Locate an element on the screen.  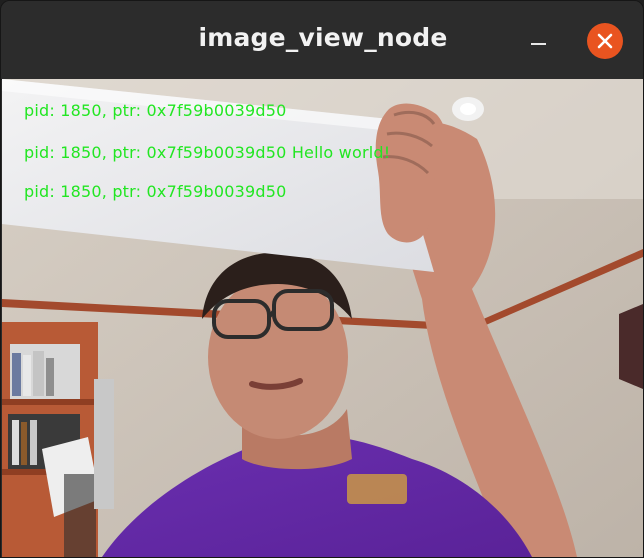
close-button is located at coordinates (605, 41).